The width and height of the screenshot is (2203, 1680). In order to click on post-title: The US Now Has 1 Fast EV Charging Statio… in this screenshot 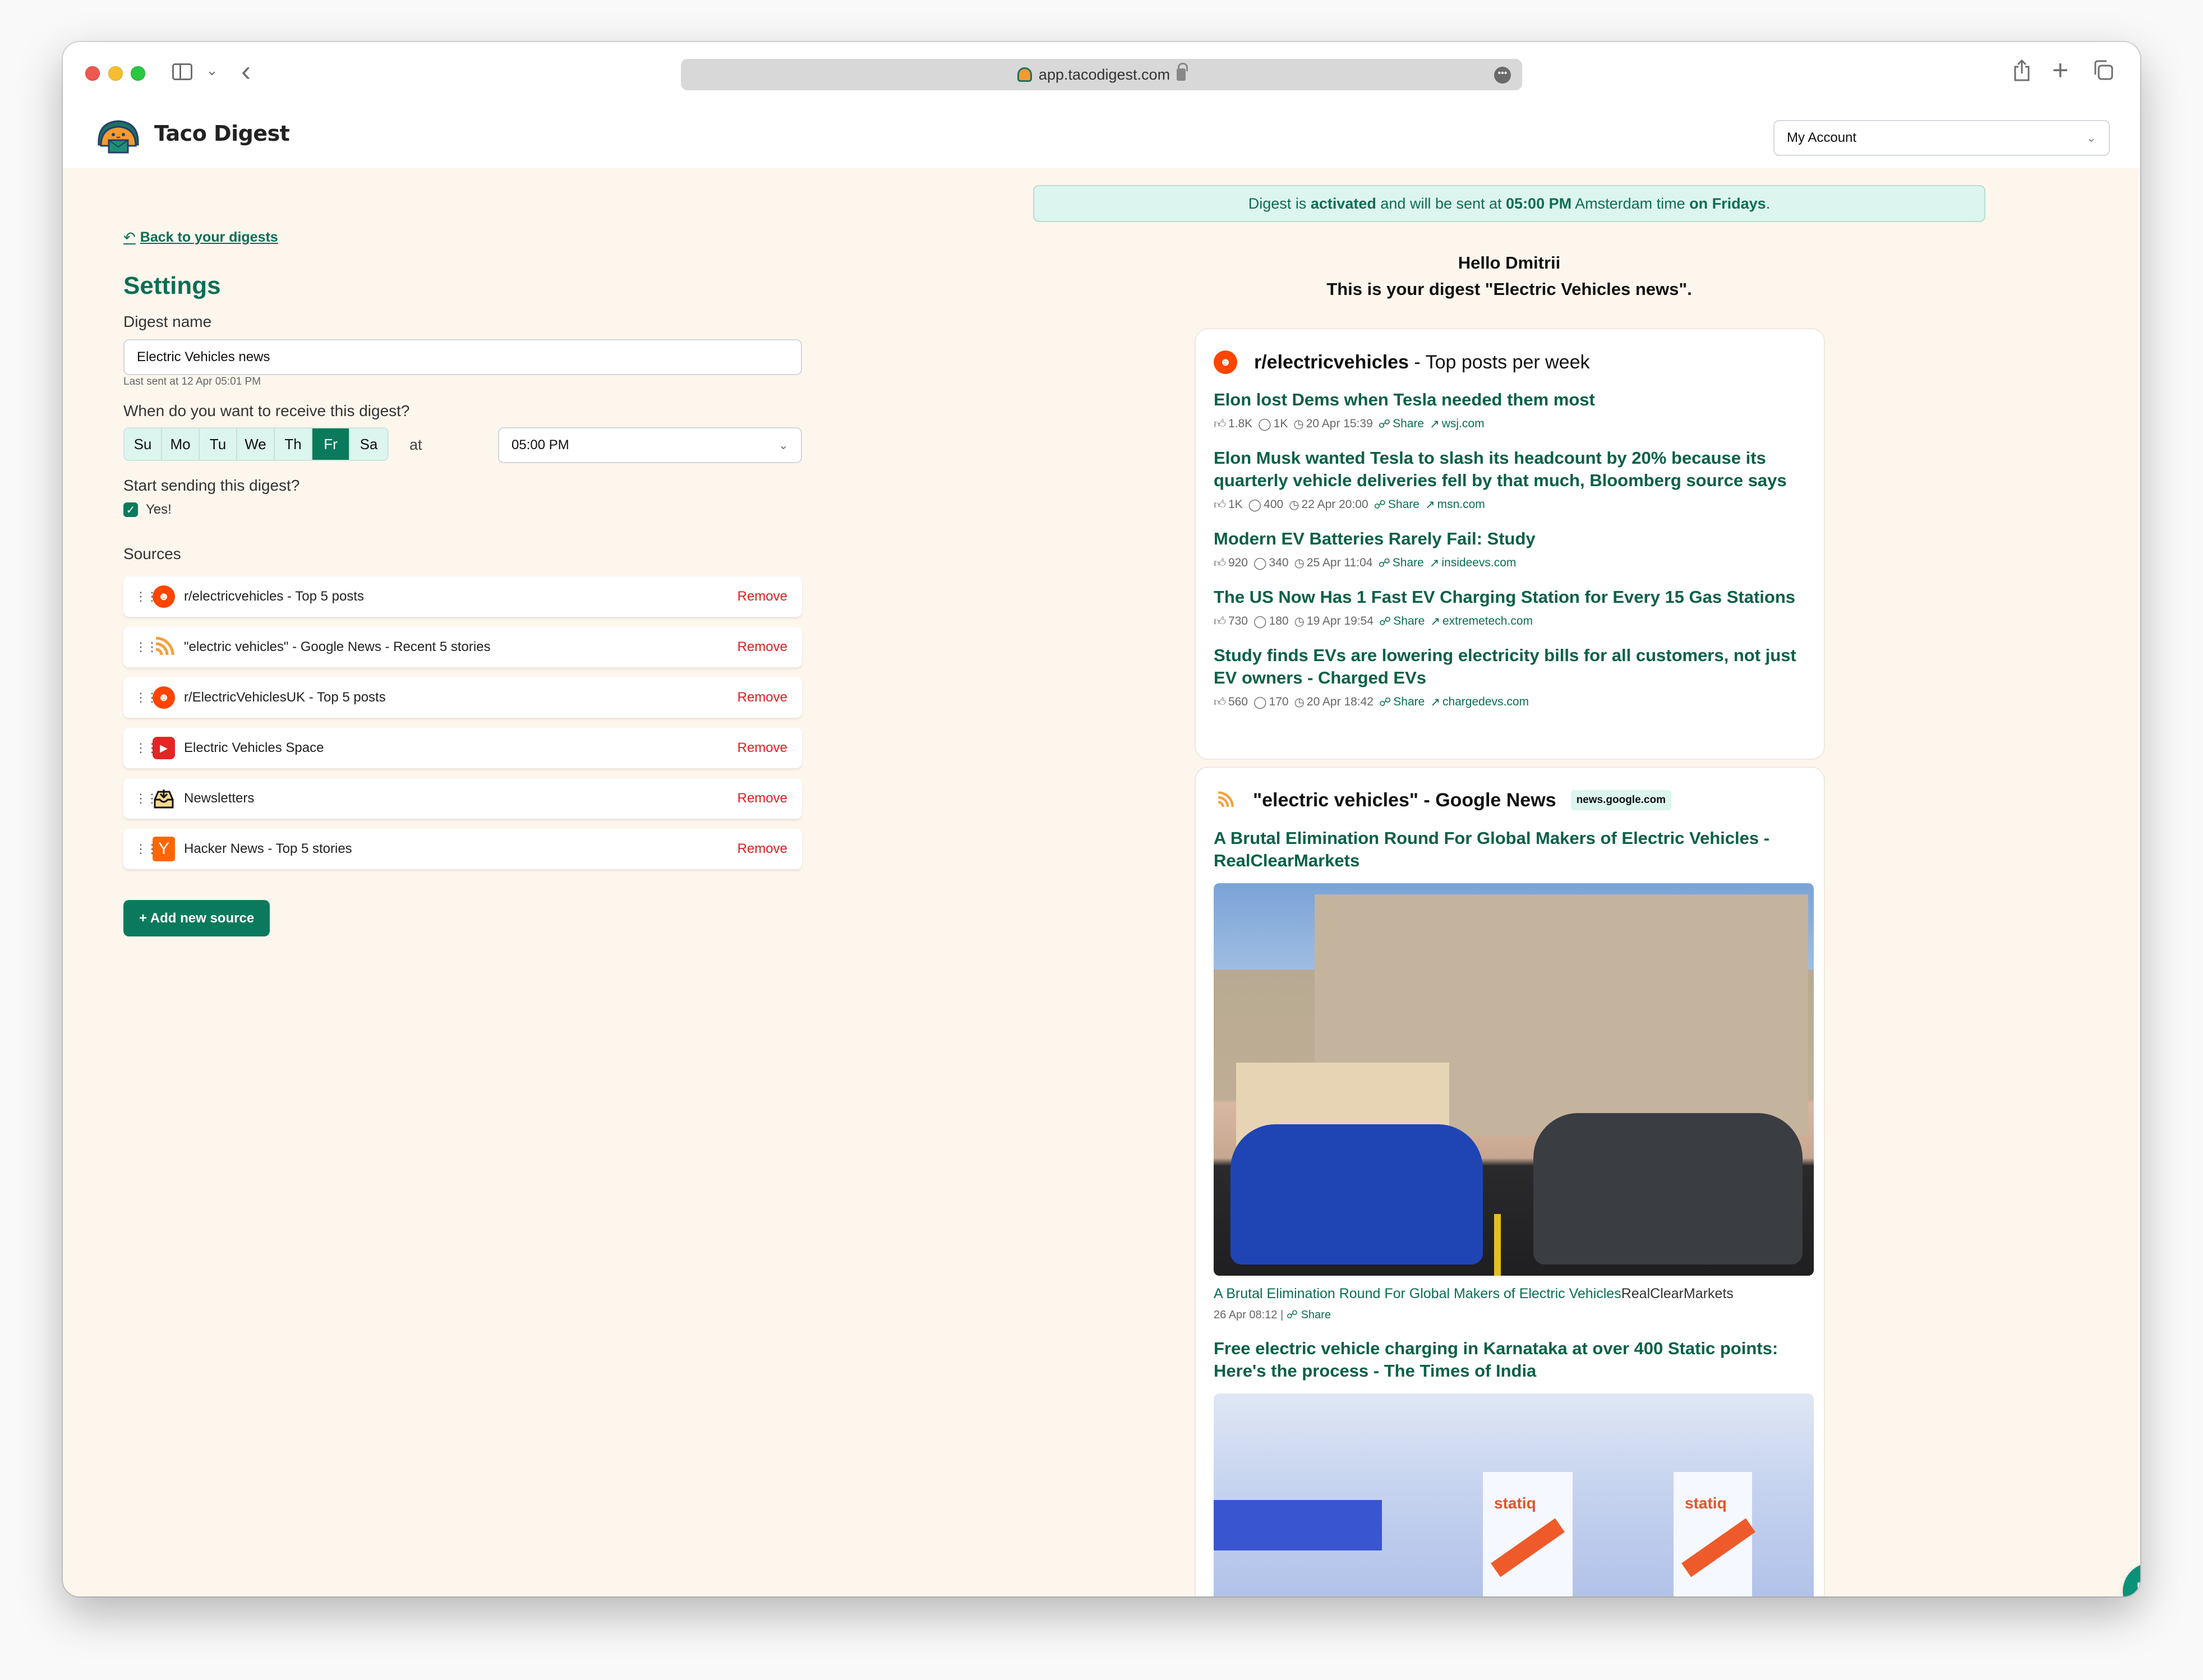, I will do `click(1510, 597)`.